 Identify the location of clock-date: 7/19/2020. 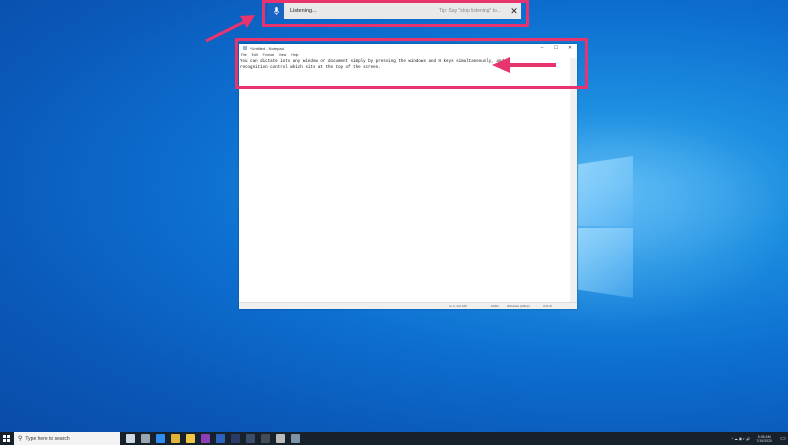
(764, 440).